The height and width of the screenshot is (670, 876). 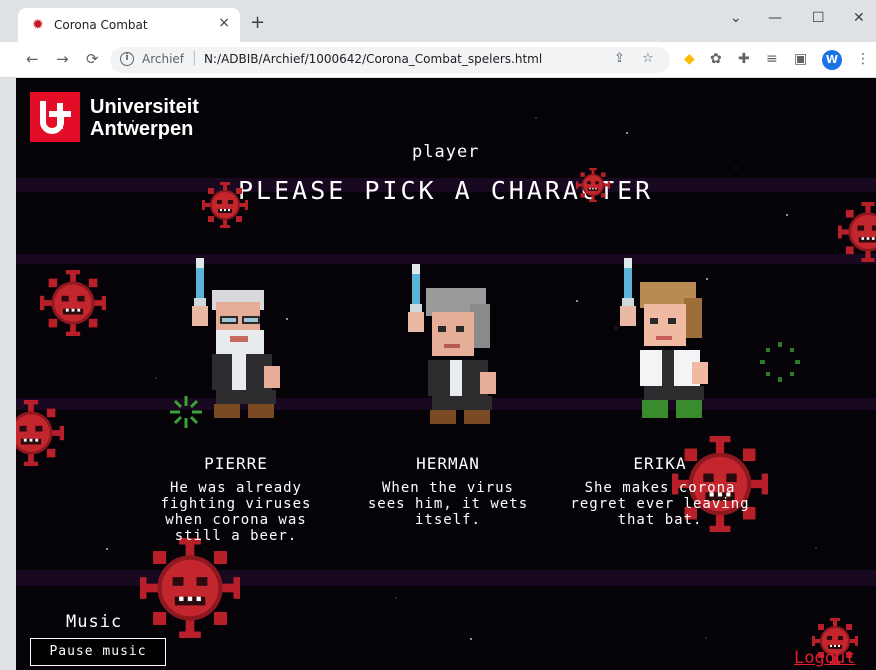 What do you see at coordinates (448, 504) in the screenshot?
I see `character-desc-herman: When the virus sees him, it wets itself.` at bounding box center [448, 504].